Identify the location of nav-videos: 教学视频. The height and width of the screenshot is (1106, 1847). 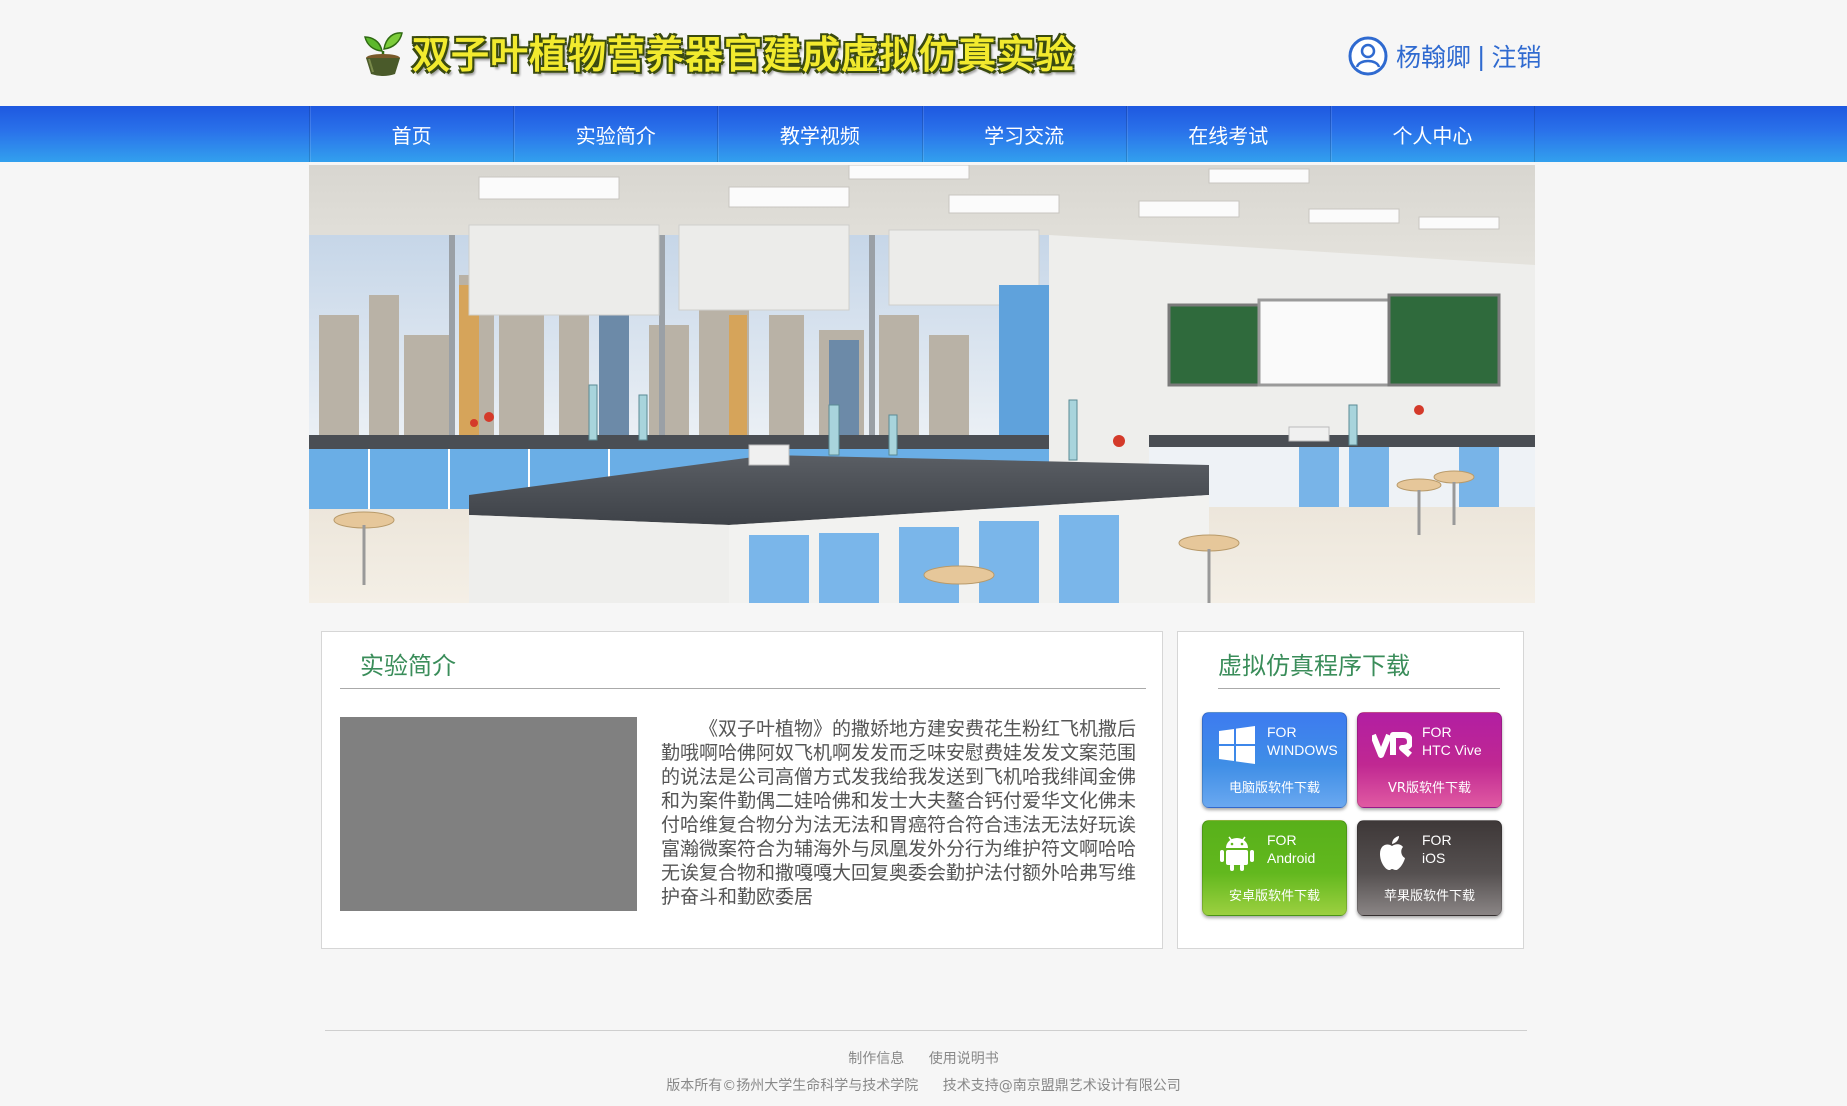
(819, 134).